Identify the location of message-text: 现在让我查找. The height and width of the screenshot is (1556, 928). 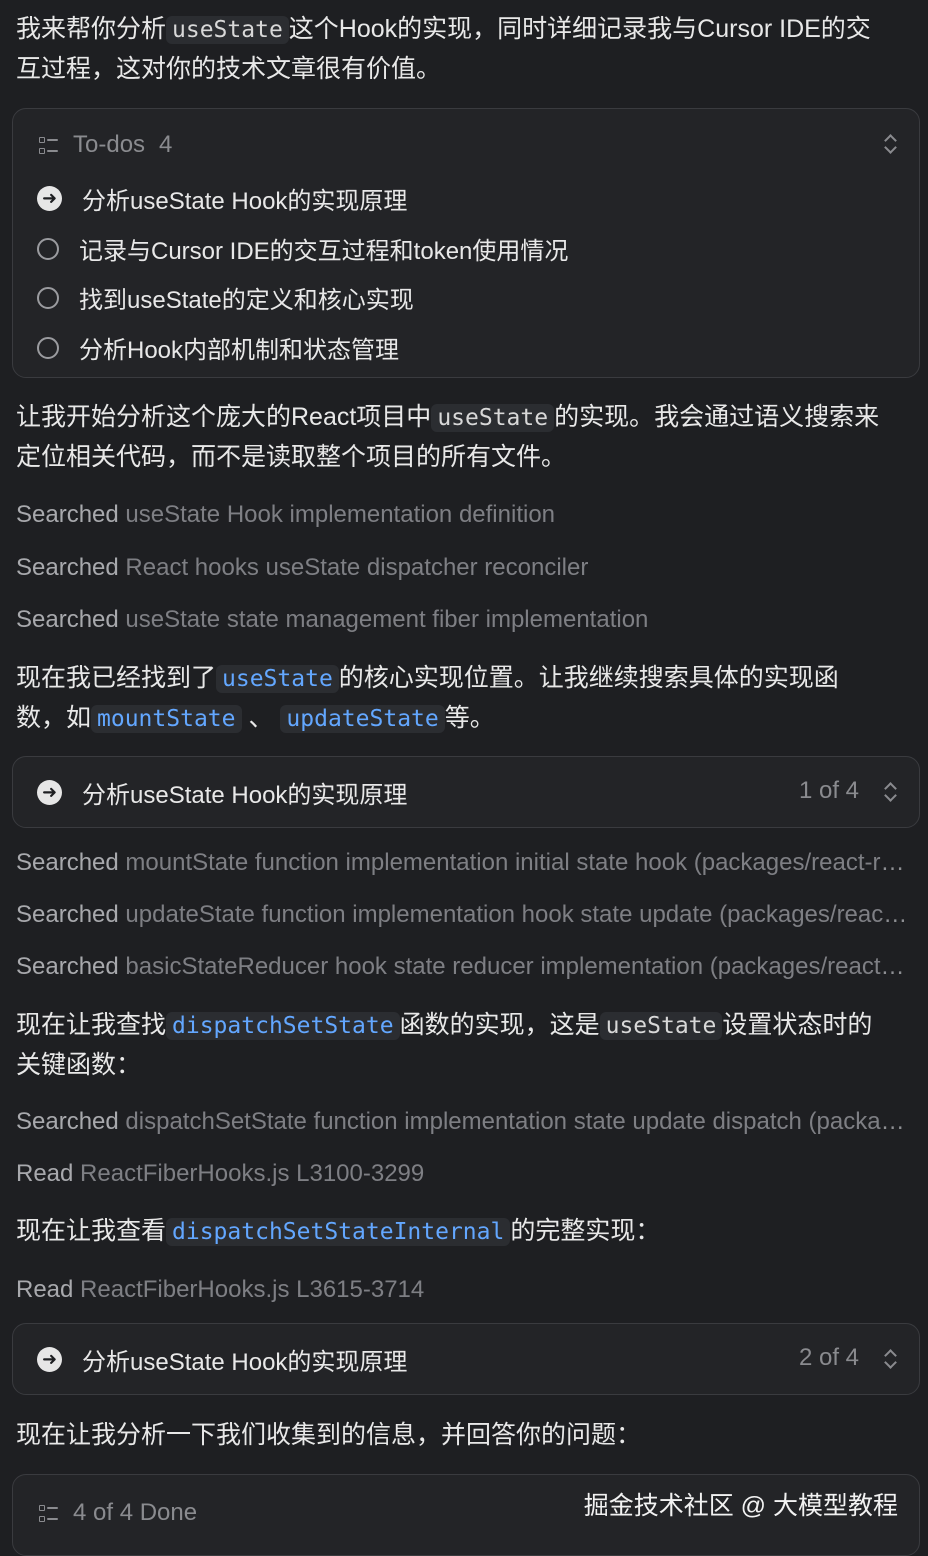
(91, 1025).